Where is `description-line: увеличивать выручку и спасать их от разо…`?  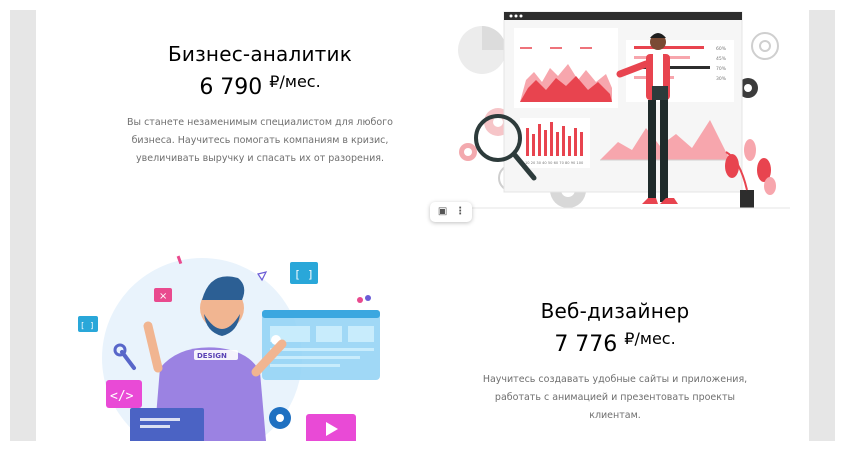
description-line: увеличивать выручку и спасать их от разо… is located at coordinates (260, 158).